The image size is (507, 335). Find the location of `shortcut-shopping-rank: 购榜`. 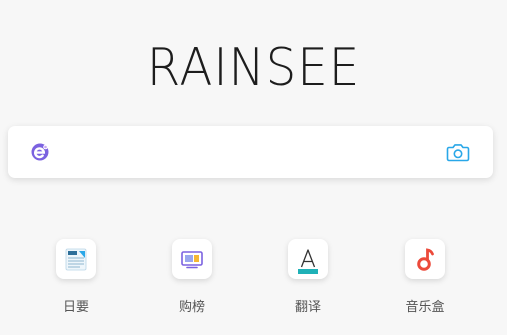

shortcut-shopping-rank: 购榜 is located at coordinates (192, 281).